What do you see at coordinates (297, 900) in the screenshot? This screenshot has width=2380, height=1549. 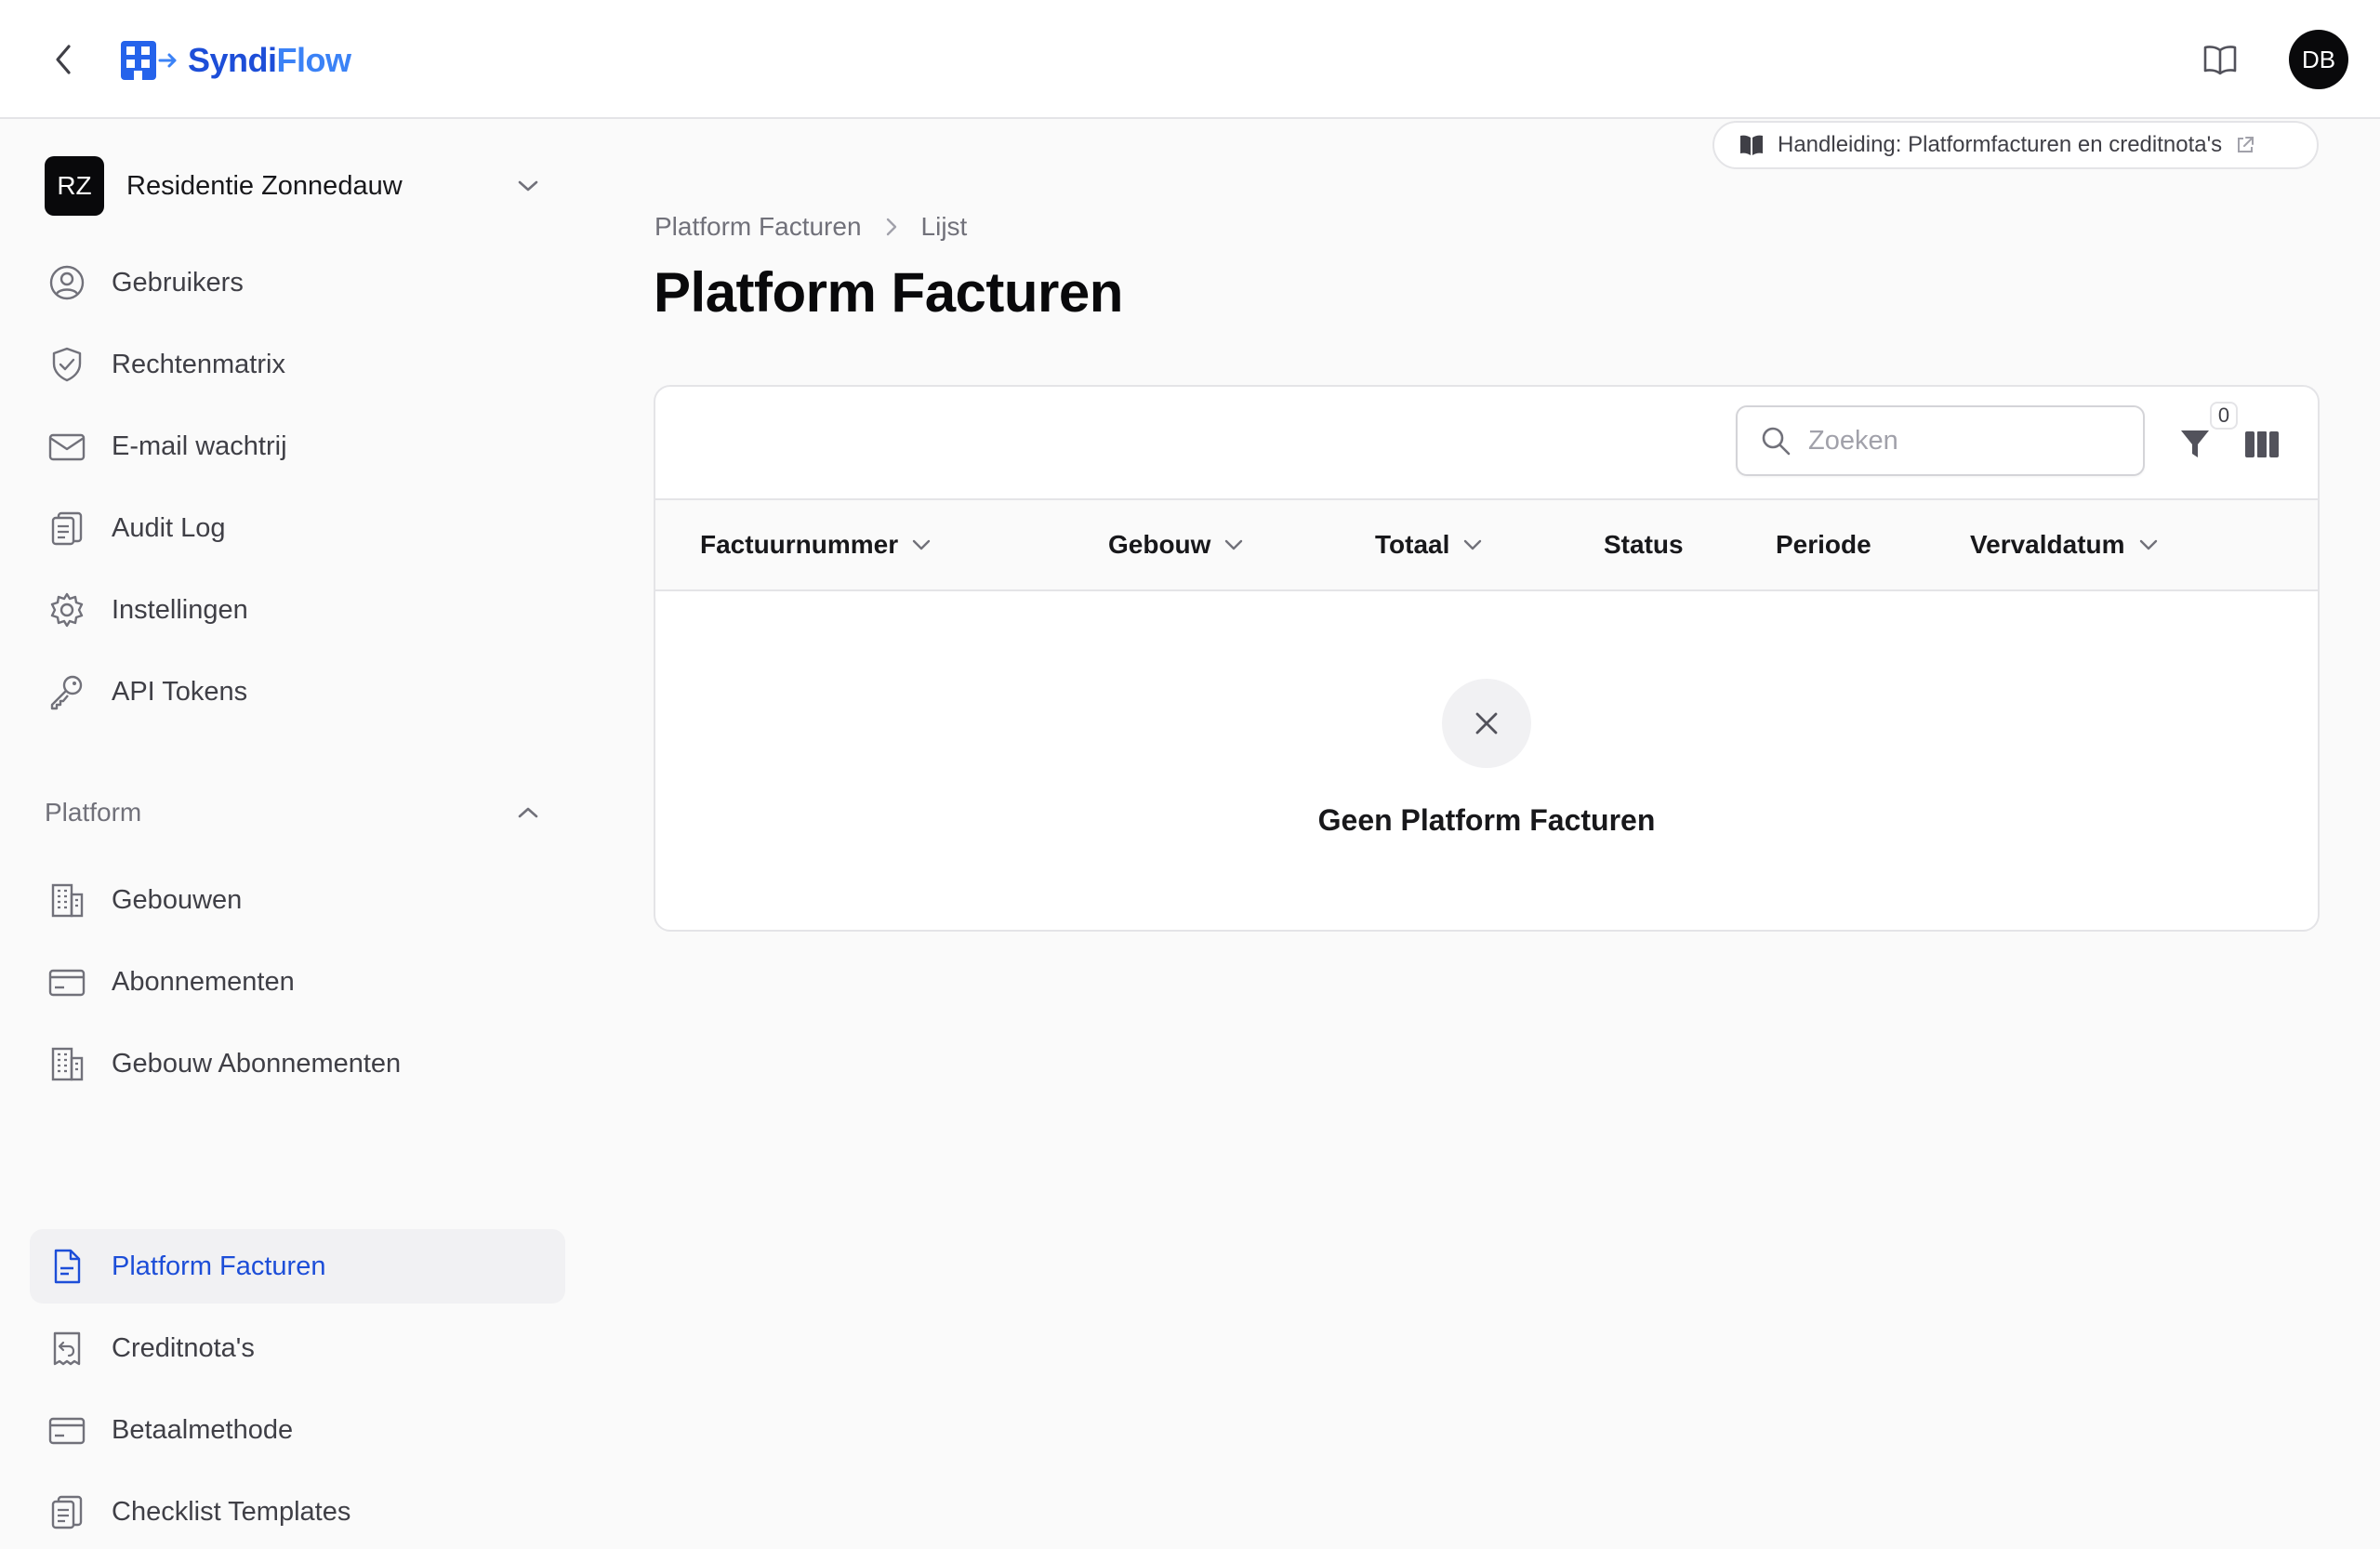 I see `sidebar-item-gebouwen: Gebouwen` at bounding box center [297, 900].